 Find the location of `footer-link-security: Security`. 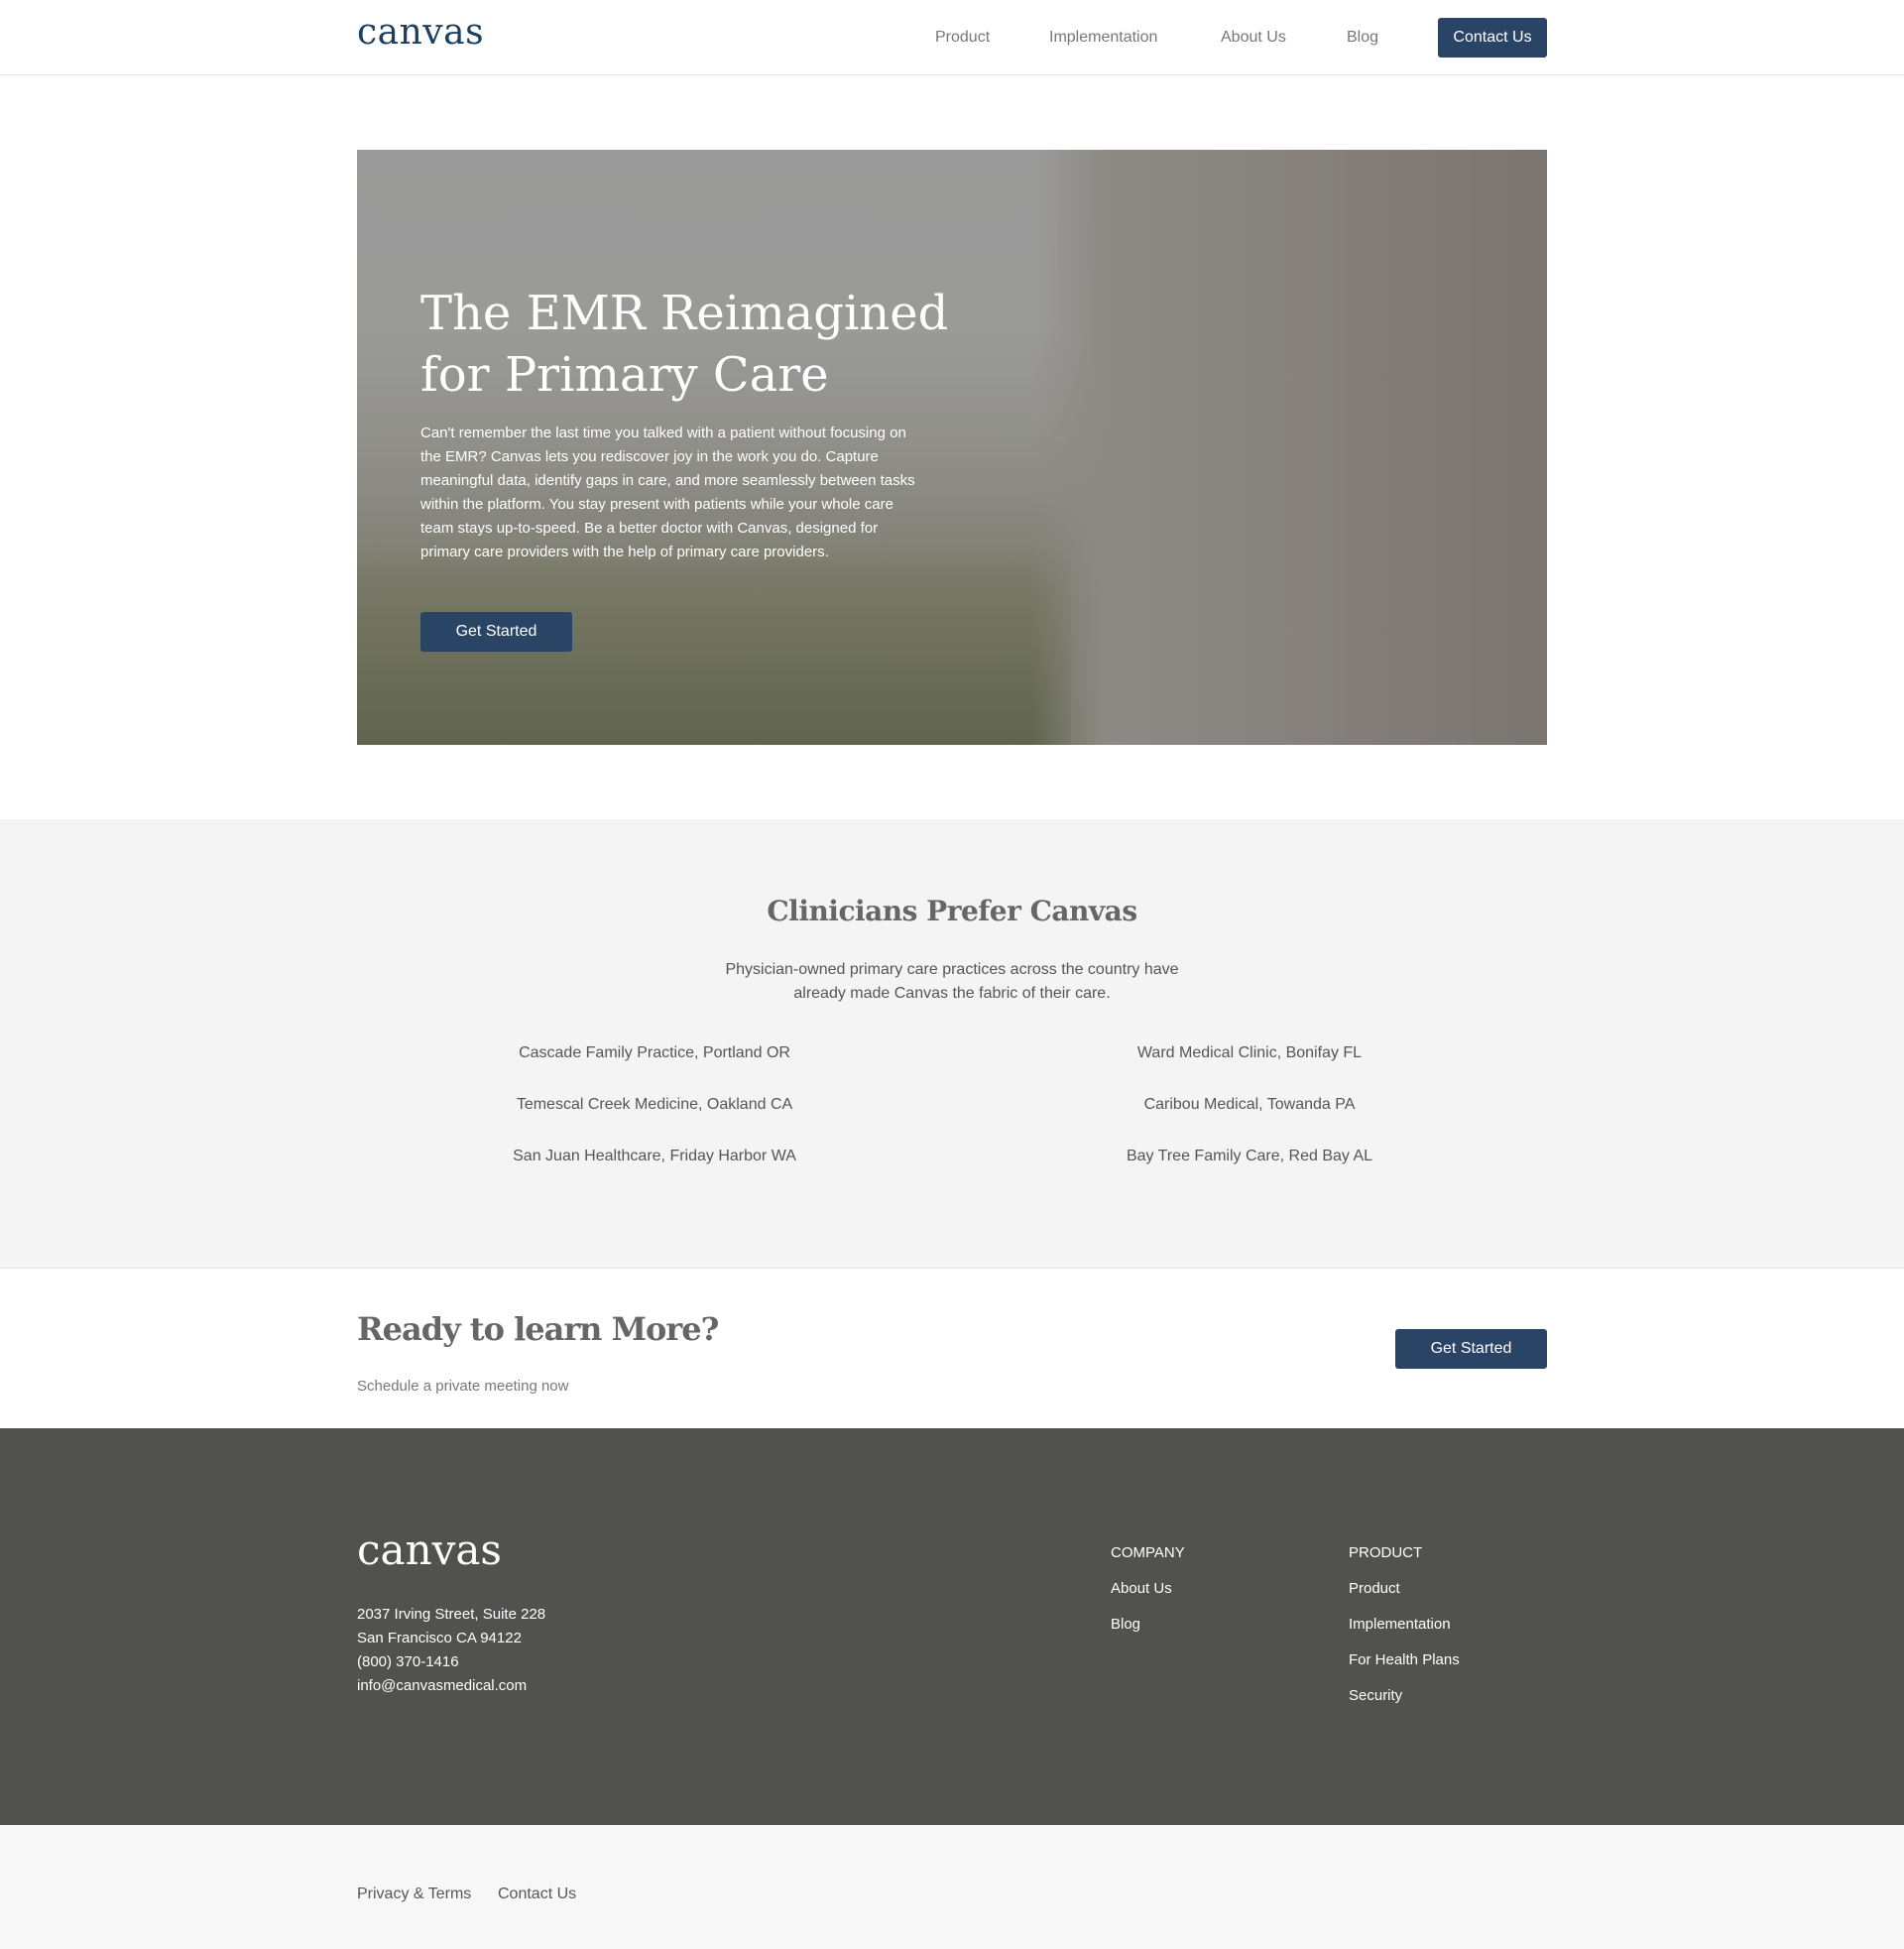

footer-link-security: Security is located at coordinates (1404, 1705).